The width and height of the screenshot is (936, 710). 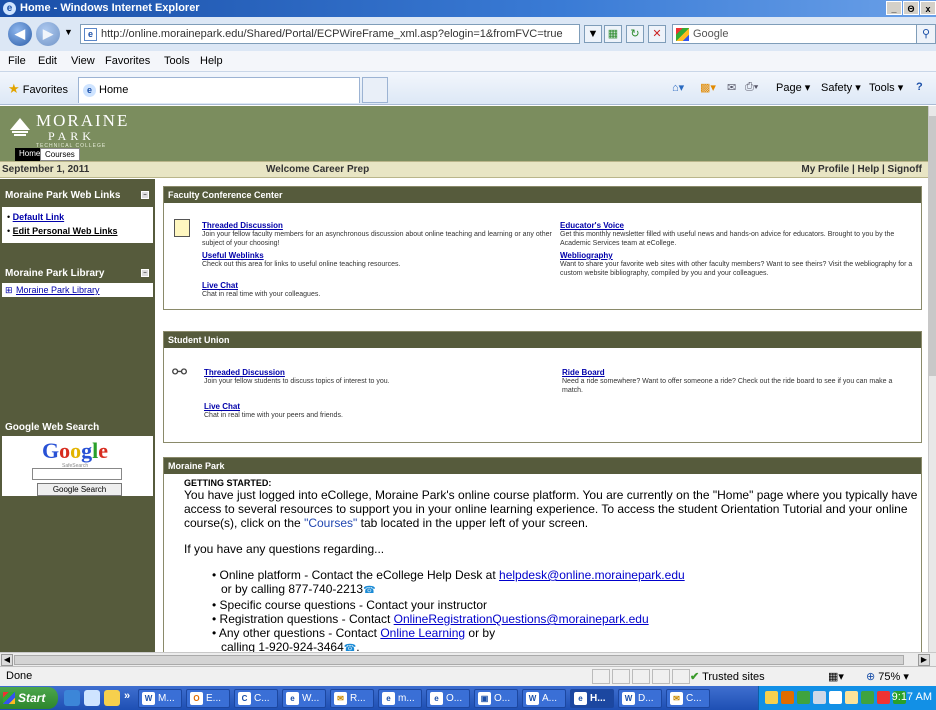 What do you see at coordinates (932, 379) in the screenshot?
I see `vertical-scrollbar` at bounding box center [932, 379].